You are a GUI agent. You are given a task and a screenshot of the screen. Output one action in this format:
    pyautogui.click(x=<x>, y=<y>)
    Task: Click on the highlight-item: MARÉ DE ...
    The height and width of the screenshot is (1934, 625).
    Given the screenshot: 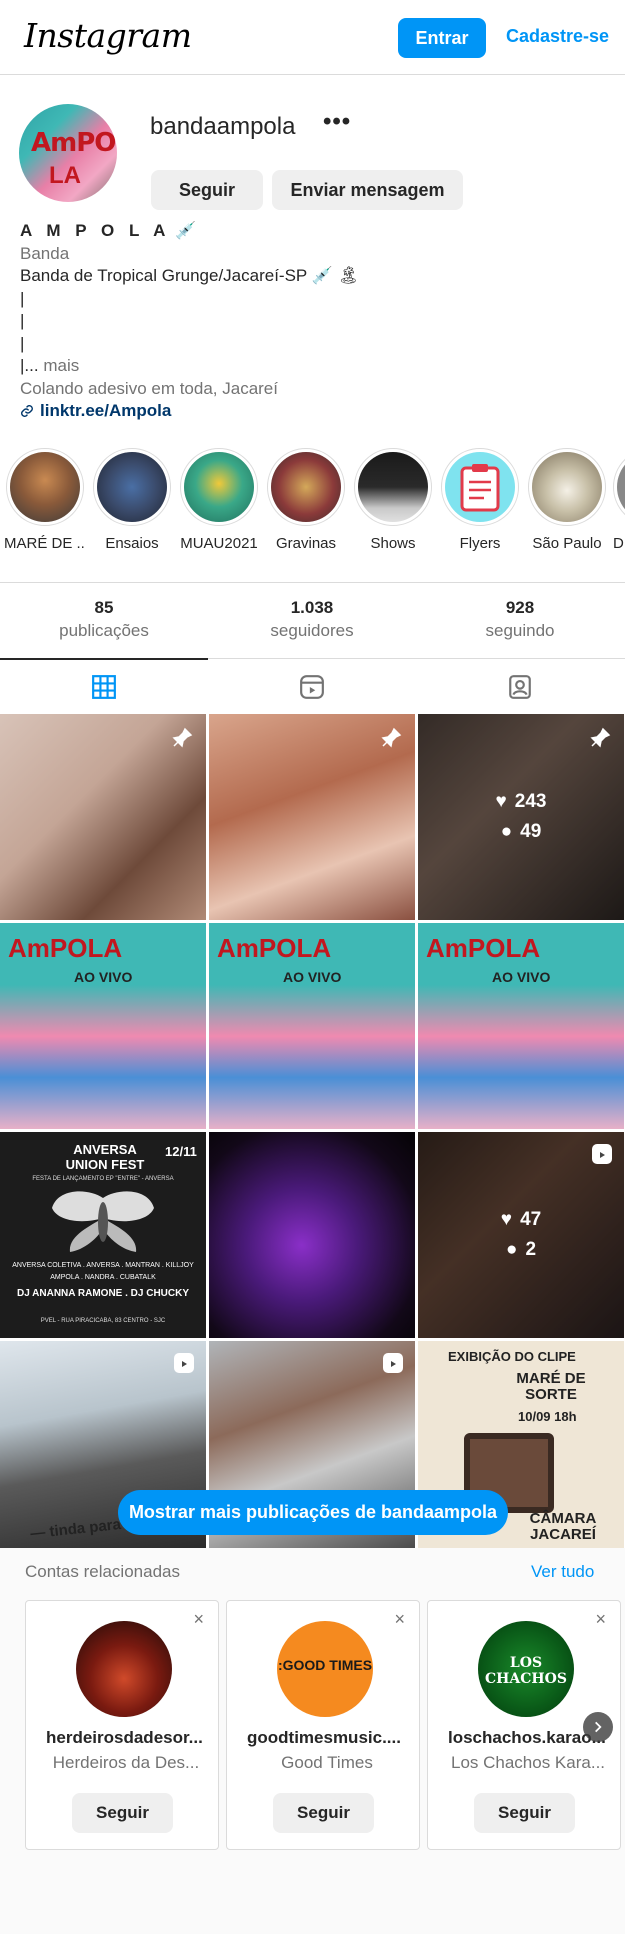 What is the action you would take?
    pyautogui.click(x=45, y=500)
    